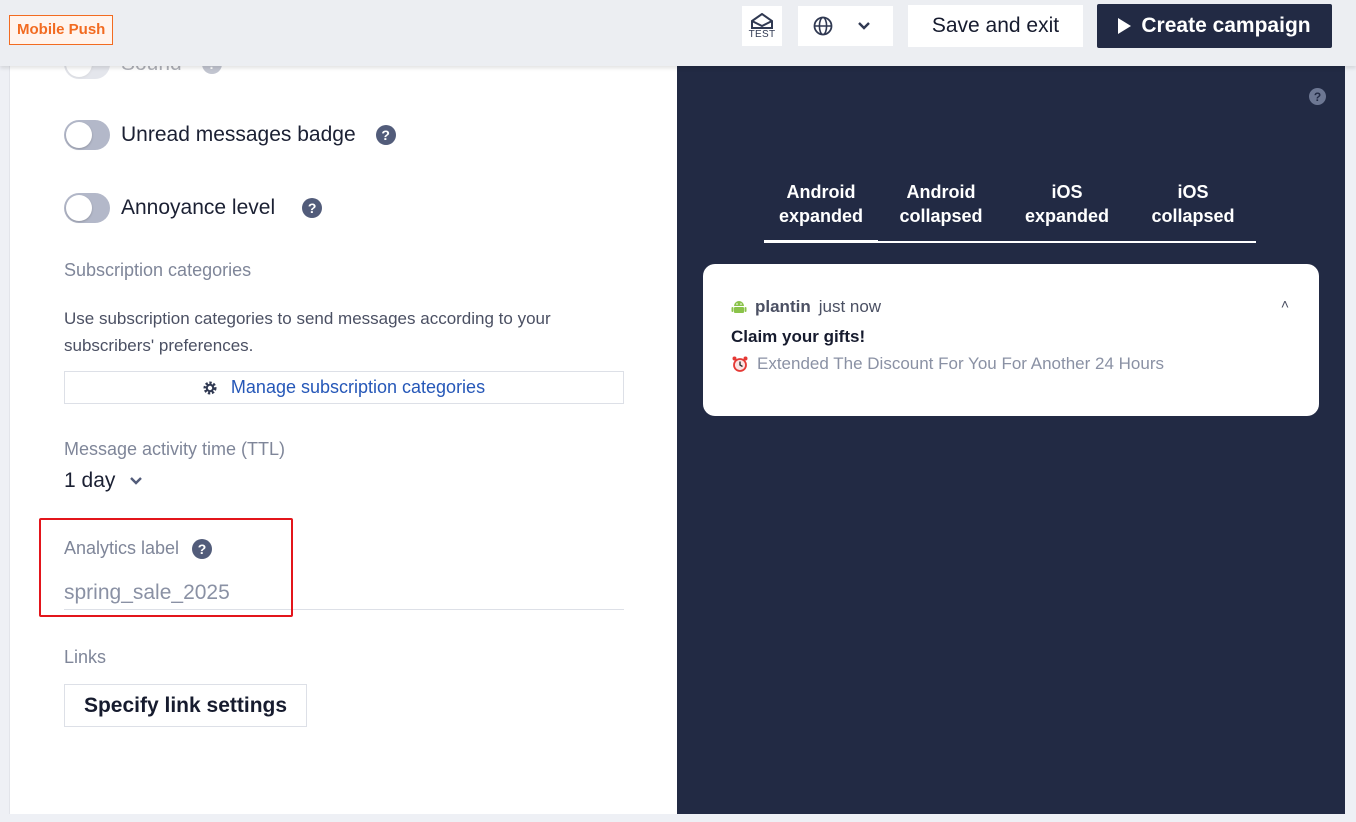  Describe the element at coordinates (198, 207) in the screenshot. I see `annoyance-label: Annoyance level` at that location.